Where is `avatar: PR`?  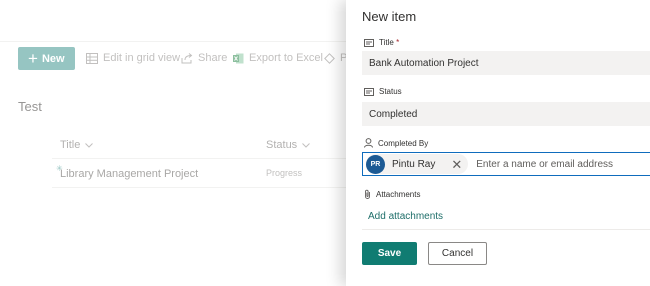 avatar: PR is located at coordinates (375, 164).